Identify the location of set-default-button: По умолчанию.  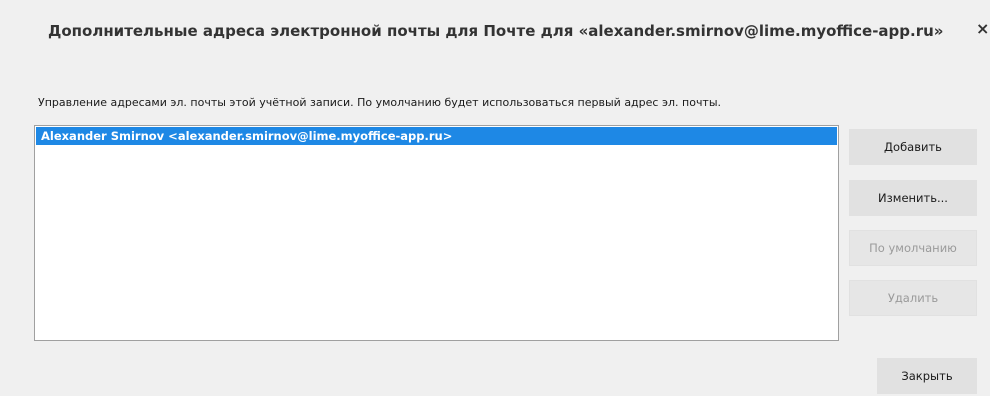
(913, 248).